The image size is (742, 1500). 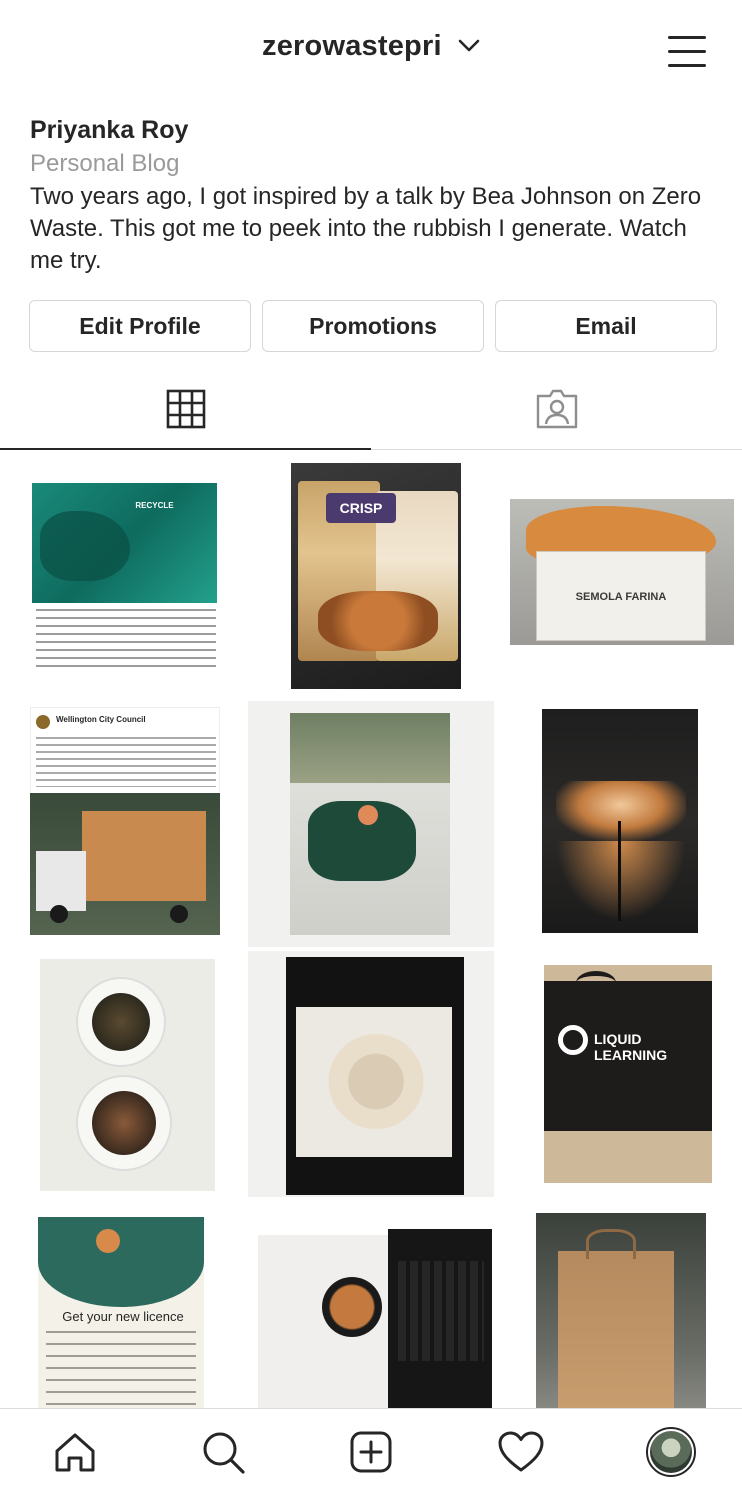 I want to click on tab-tagged, so click(x=556, y=411).